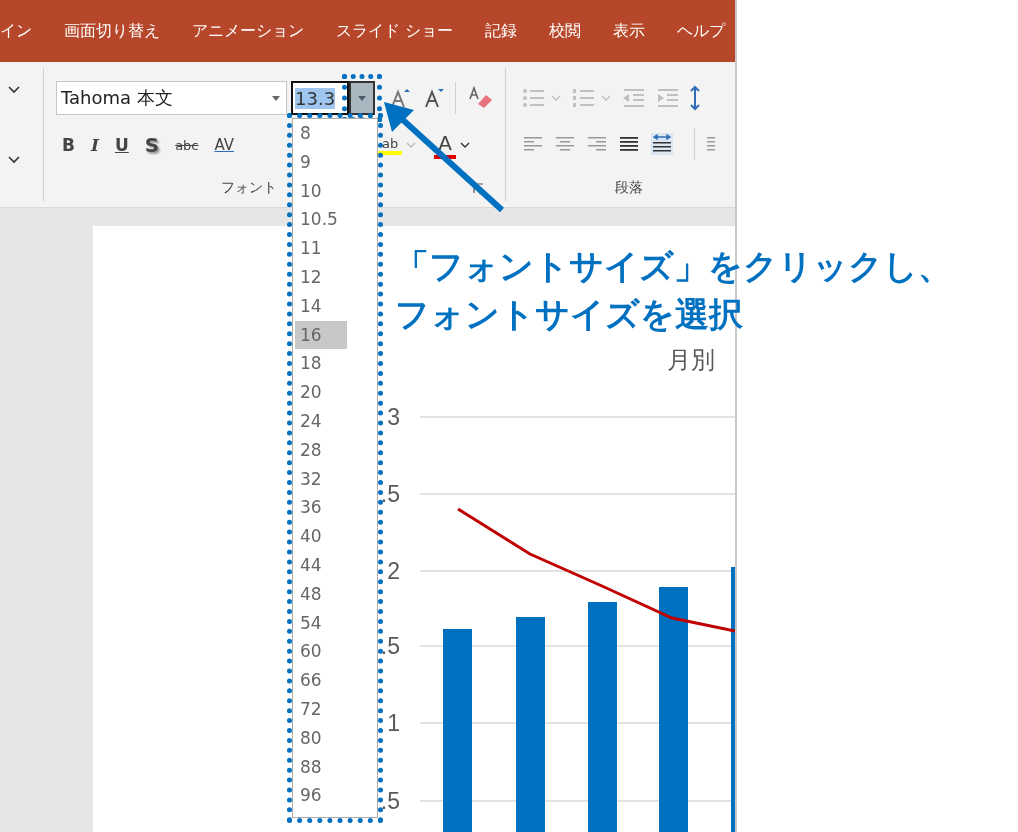 The width and height of the screenshot is (1018, 832). What do you see at coordinates (321, 767) in the screenshot?
I see `font-size-option: 88` at bounding box center [321, 767].